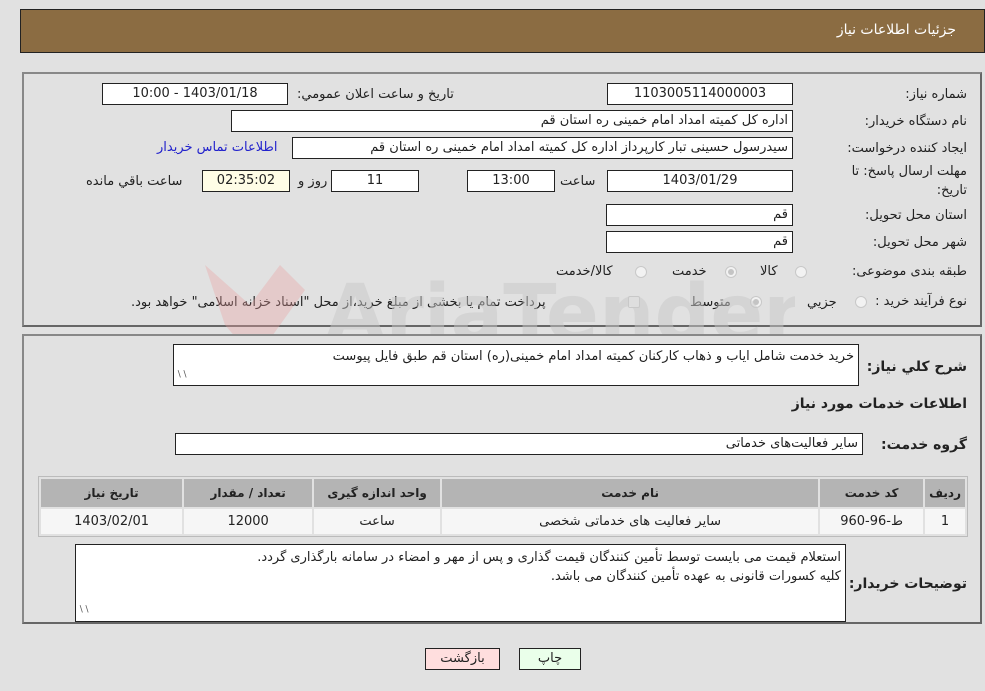 The image size is (985, 691). I want to click on delivery-province-field: قم, so click(699, 215).